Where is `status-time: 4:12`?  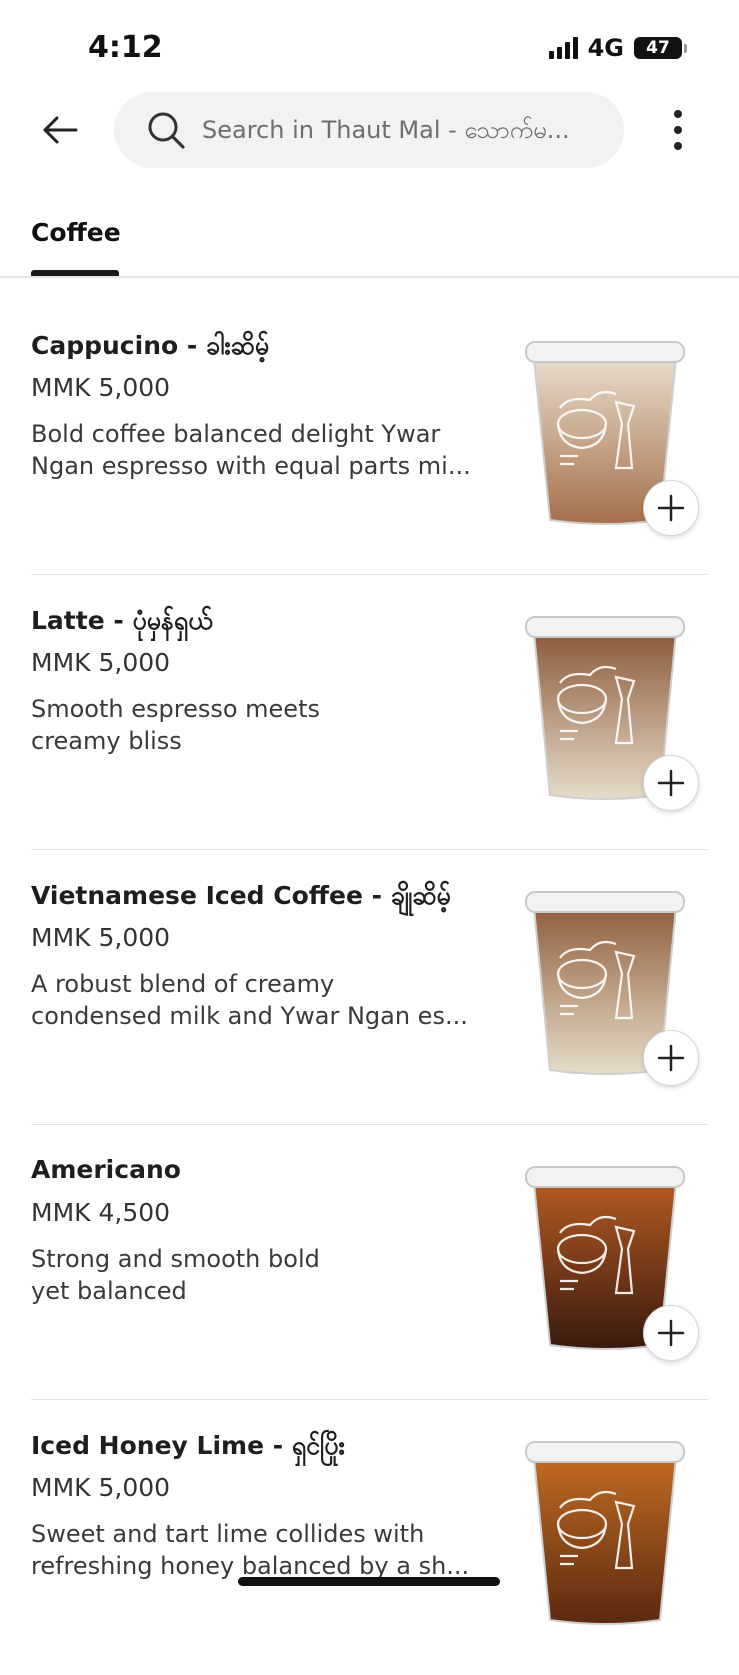
status-time: 4:12 is located at coordinates (125, 47).